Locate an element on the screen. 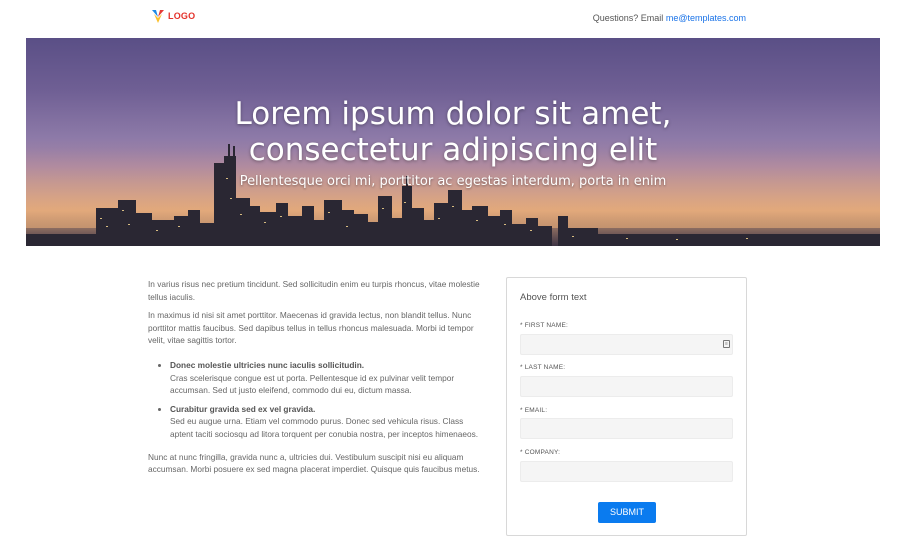 The height and width of the screenshot is (551, 912). form-title: Above form text is located at coordinates (553, 297).